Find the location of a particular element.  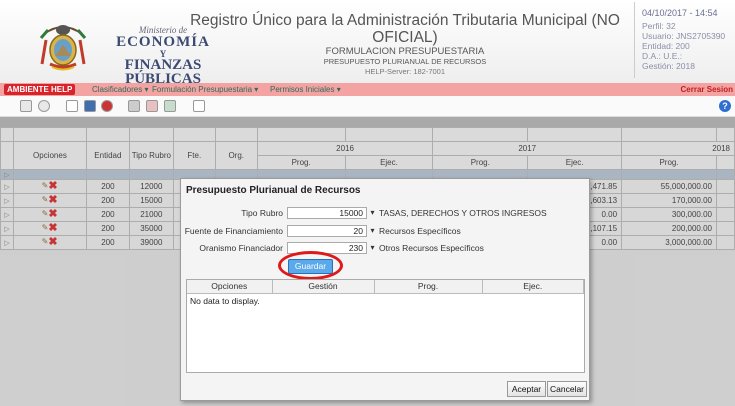

session-datetime: 04/10/2017 - 14:54 is located at coordinates (680, 13).